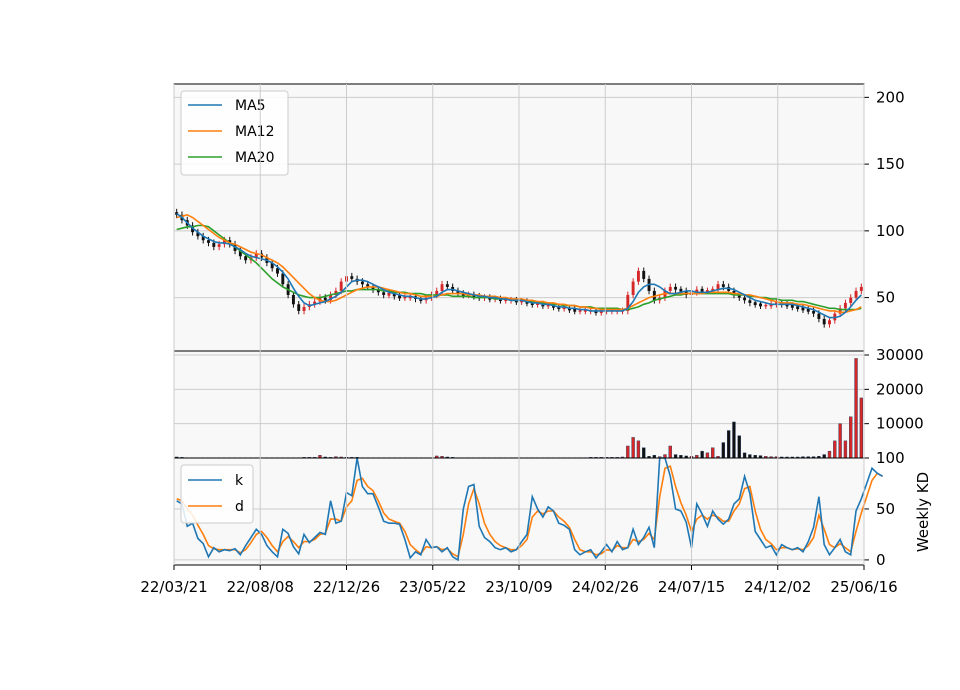 Image resolution: width=960 pixels, height=690 pixels. What do you see at coordinates (900, 424) in the screenshot?
I see `volume-ytick-label: 10000` at bounding box center [900, 424].